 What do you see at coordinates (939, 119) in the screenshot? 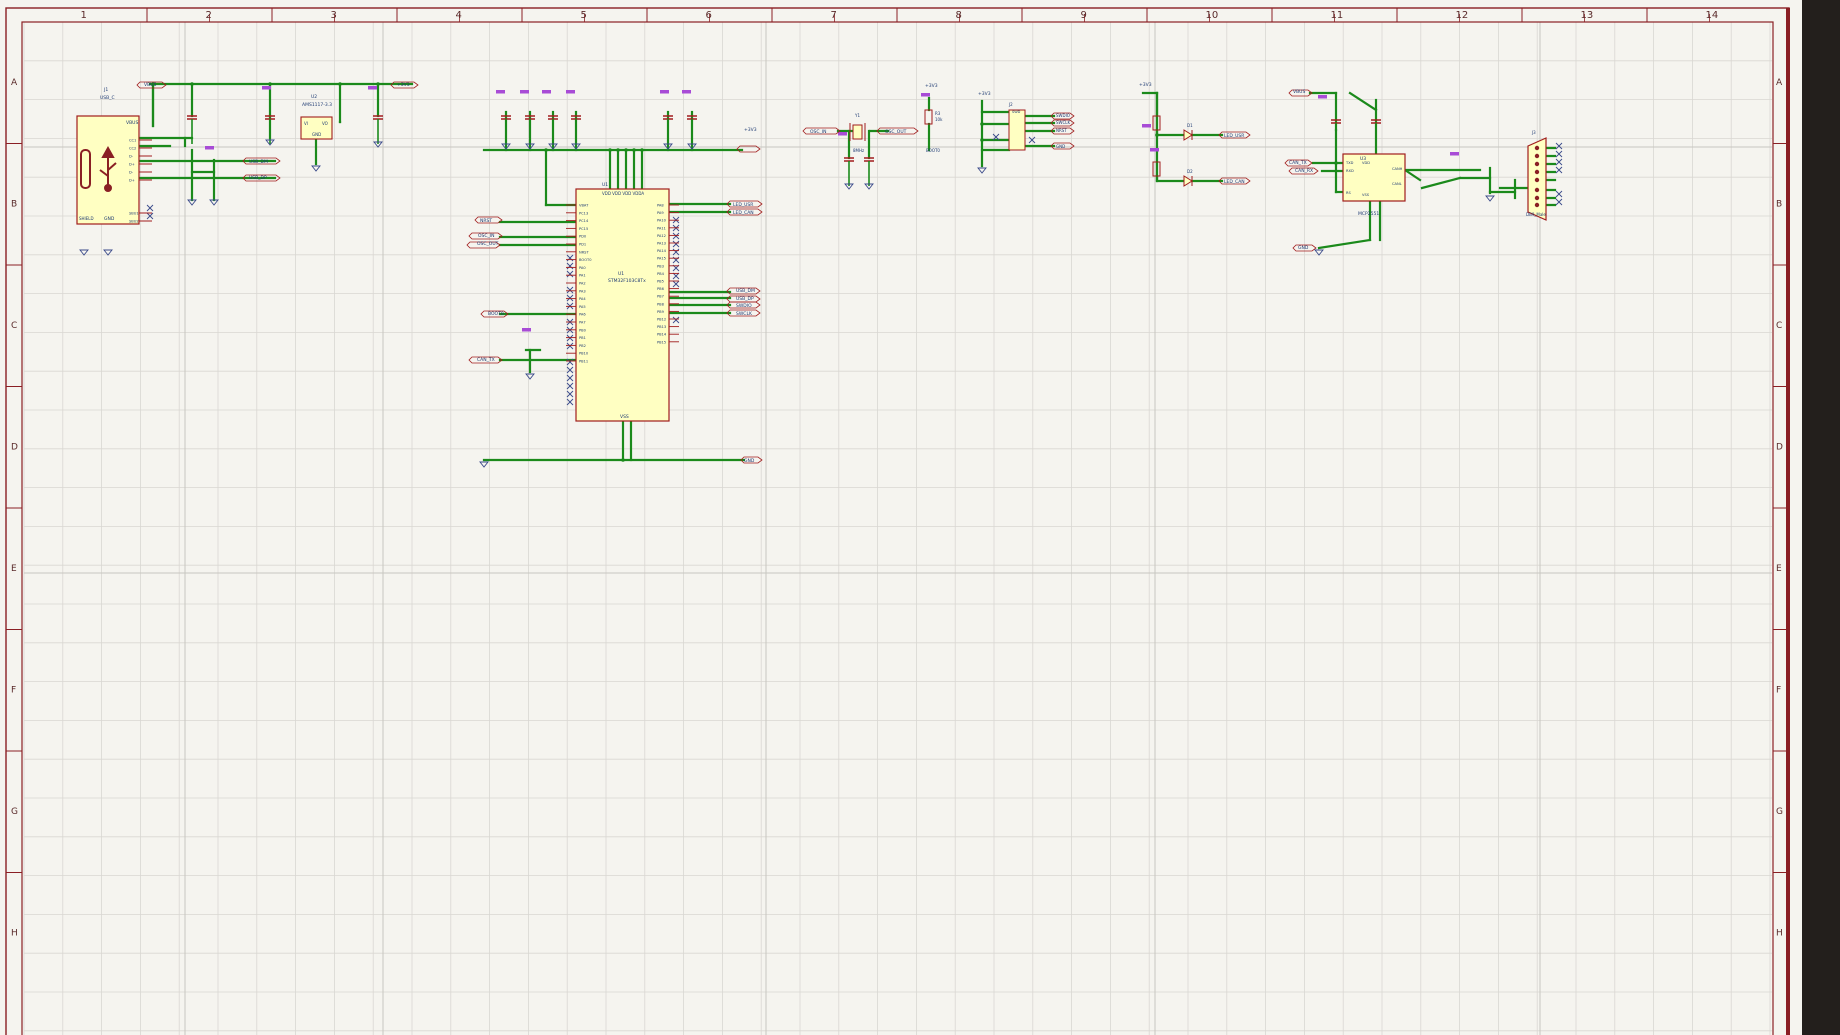
I see `resistor-value: 10k` at bounding box center [939, 119].